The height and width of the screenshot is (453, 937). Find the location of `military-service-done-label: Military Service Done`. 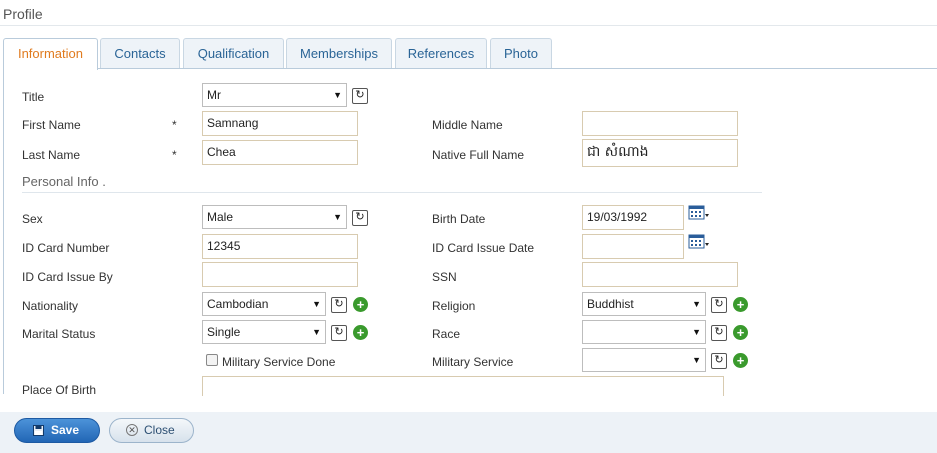

military-service-done-label: Military Service Done is located at coordinates (279, 362).